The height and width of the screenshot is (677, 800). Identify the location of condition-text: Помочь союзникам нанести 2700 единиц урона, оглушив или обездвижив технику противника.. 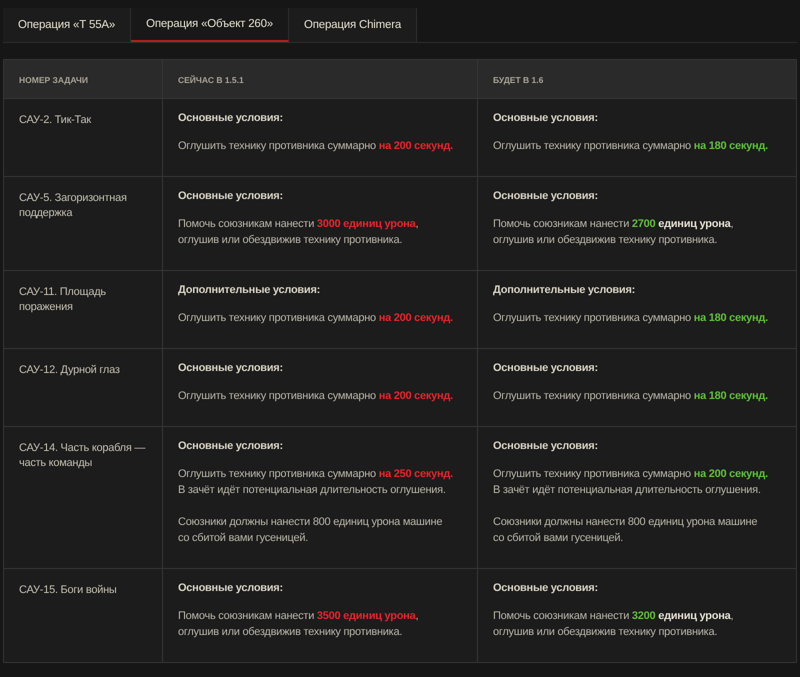
(613, 232).